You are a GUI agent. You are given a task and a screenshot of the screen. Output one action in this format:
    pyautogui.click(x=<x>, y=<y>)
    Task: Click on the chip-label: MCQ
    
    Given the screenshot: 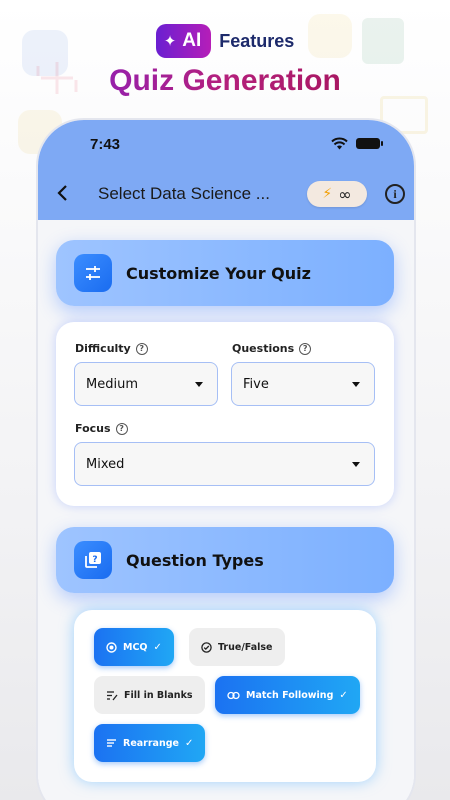 What is the action you would take?
    pyautogui.click(x=135, y=647)
    